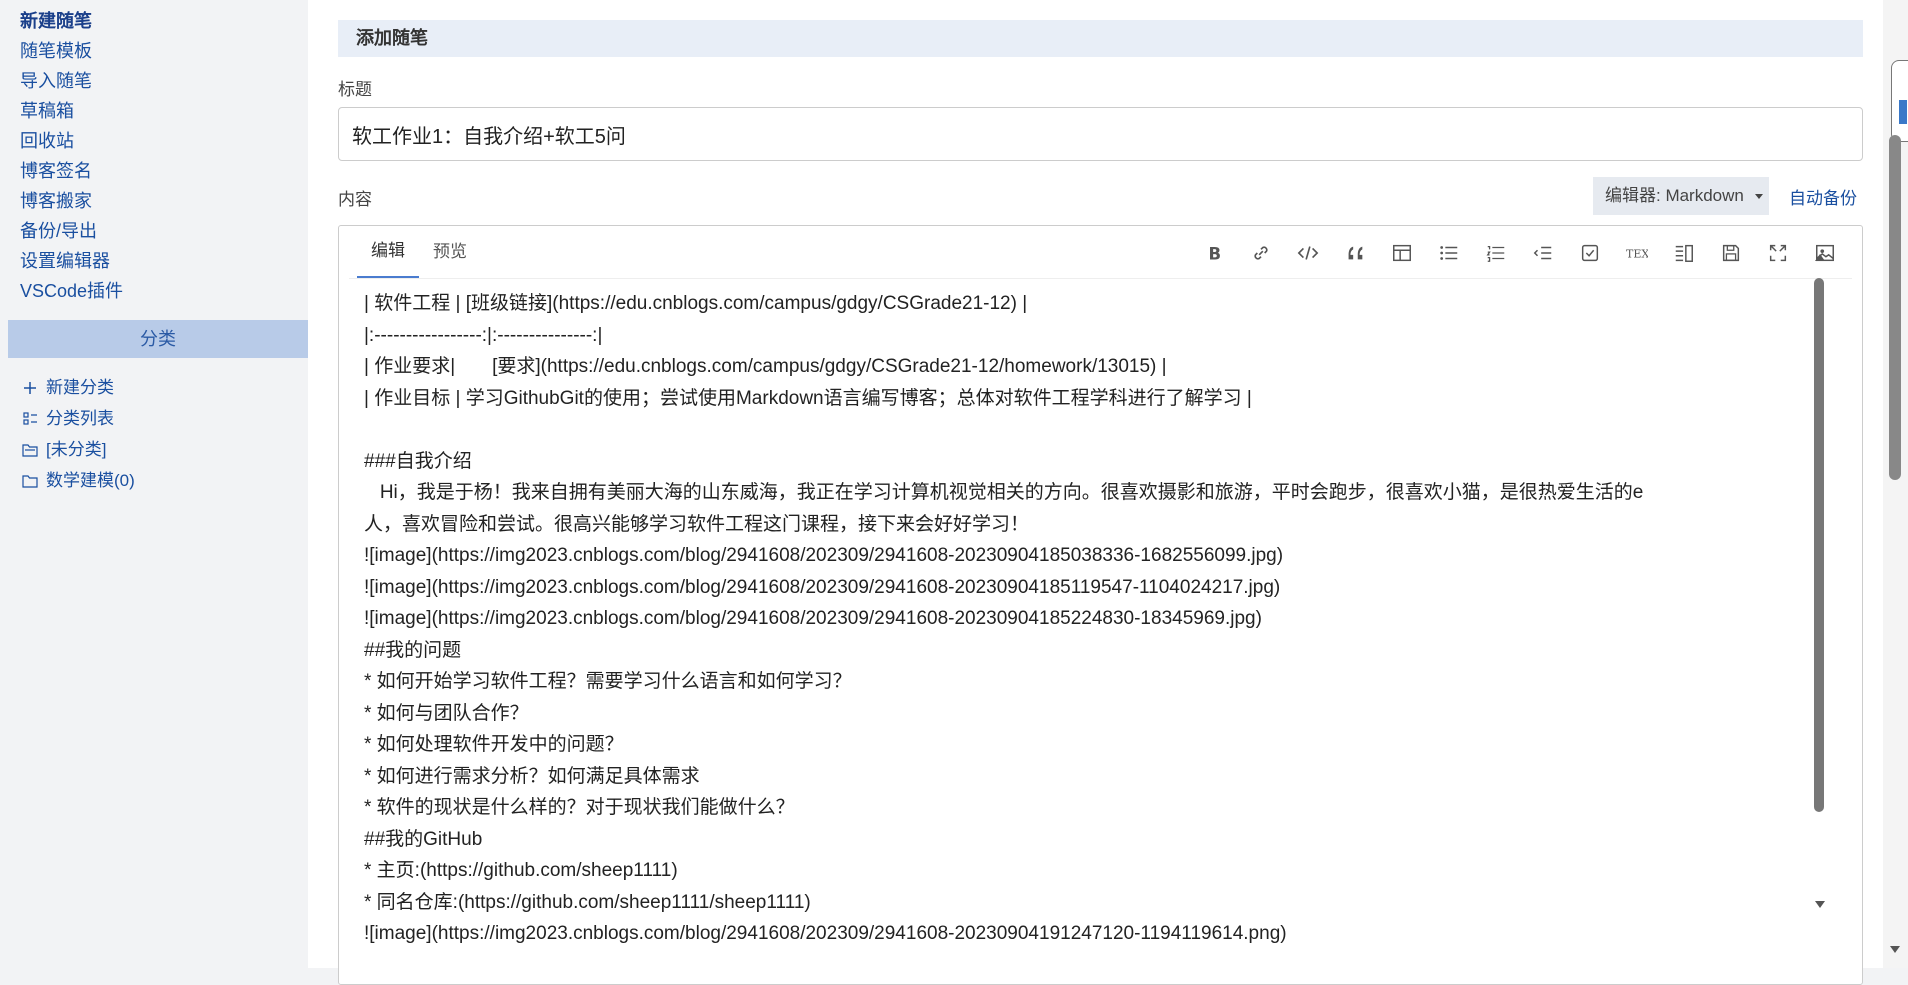 The image size is (1908, 985). I want to click on bold-icon: B, so click(1213, 253).